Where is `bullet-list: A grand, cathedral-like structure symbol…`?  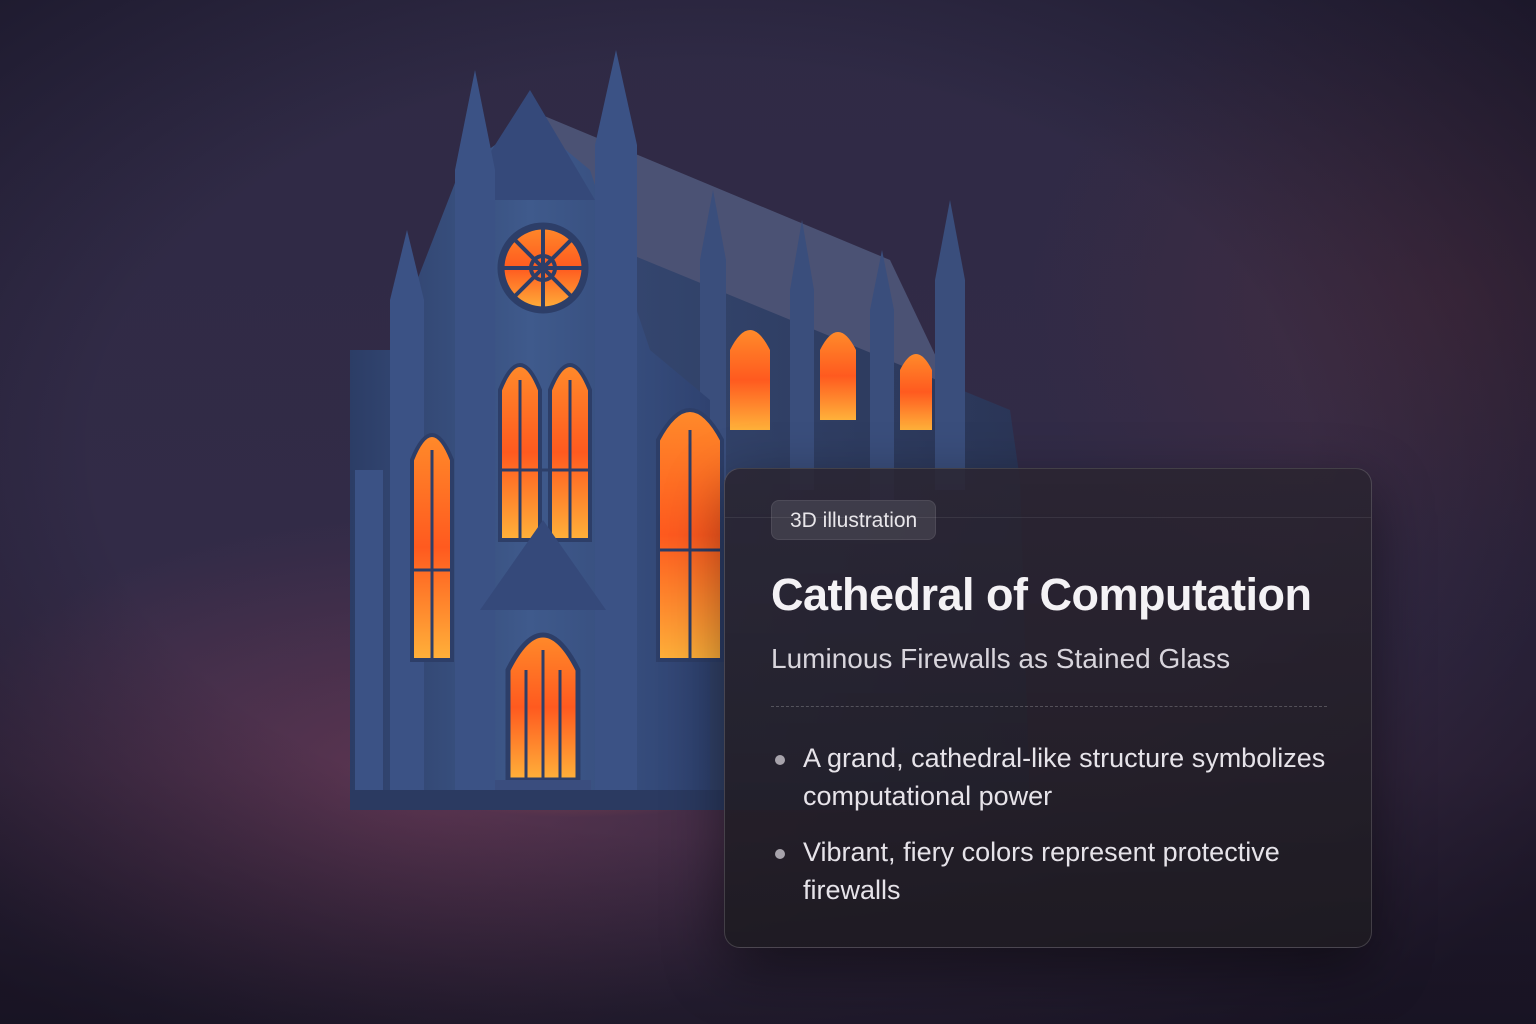
bullet-list: A grand, cathedral-like structure symbol… is located at coordinates (1051, 833).